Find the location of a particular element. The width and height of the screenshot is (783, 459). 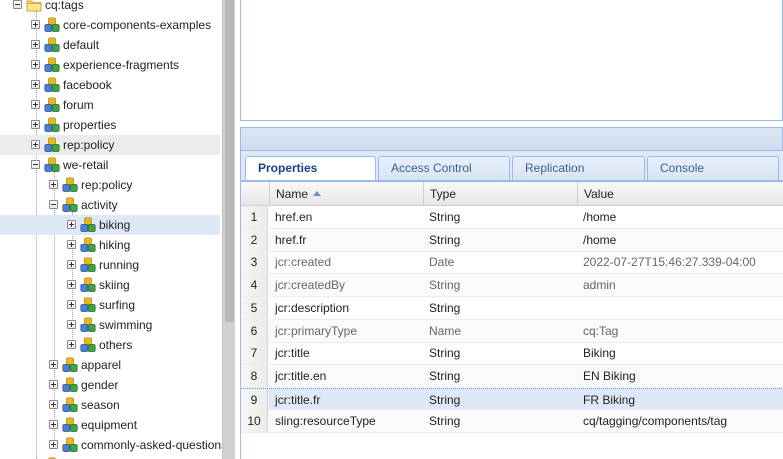

tree-node: running is located at coordinates (110, 265).